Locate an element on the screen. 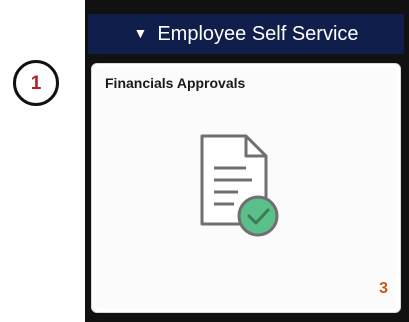 This screenshot has height=322, width=409. tile-badge-count: 3 is located at coordinates (383, 288).